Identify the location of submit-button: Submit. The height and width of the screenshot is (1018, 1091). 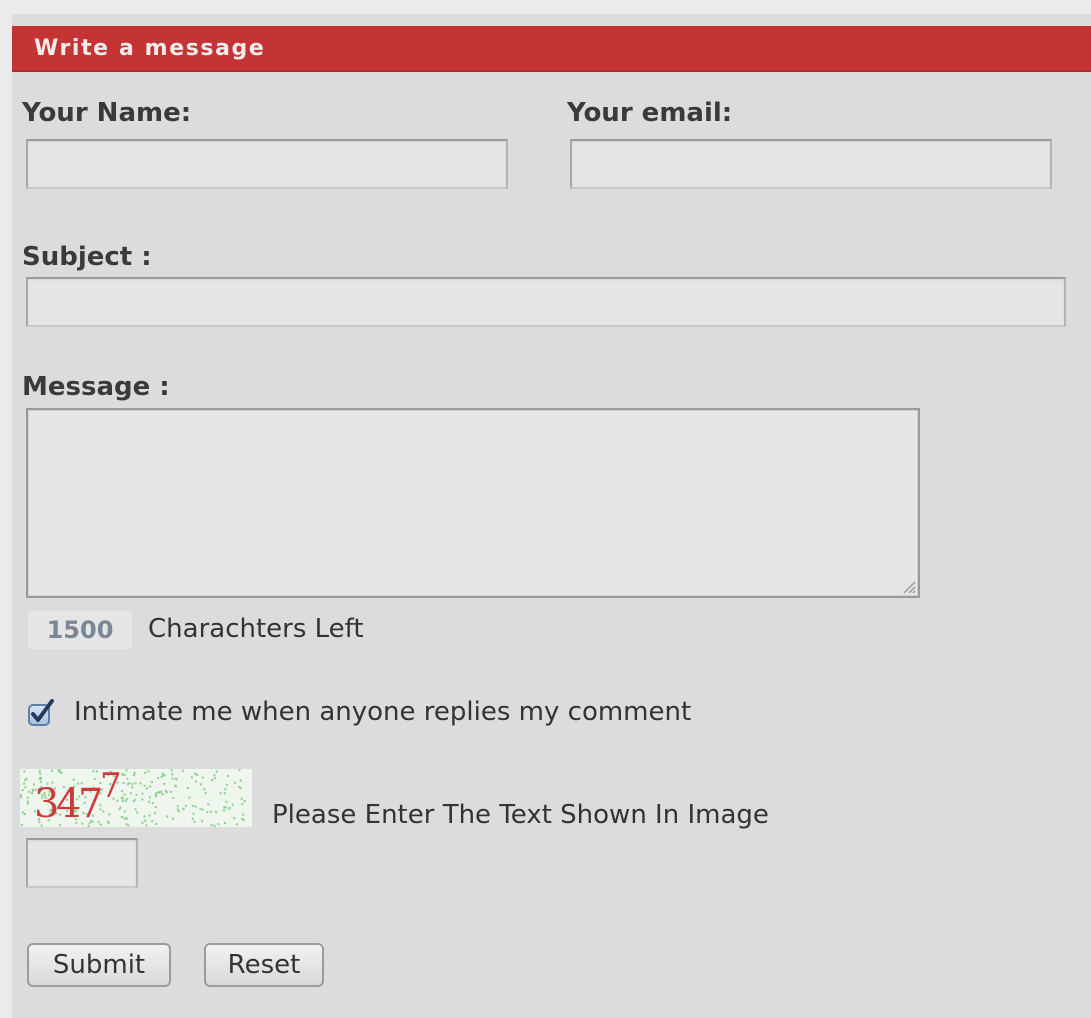
(99, 965).